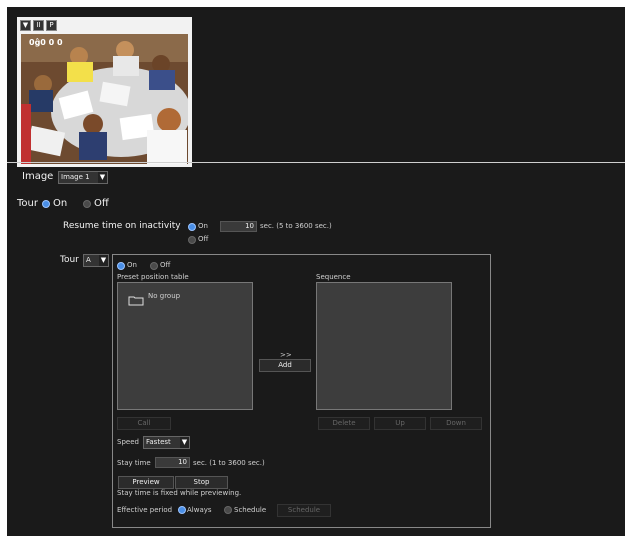 This screenshot has height=536, width=625. Describe the element at coordinates (185, 346) in the screenshot. I see `preset-position-table: No group` at that location.